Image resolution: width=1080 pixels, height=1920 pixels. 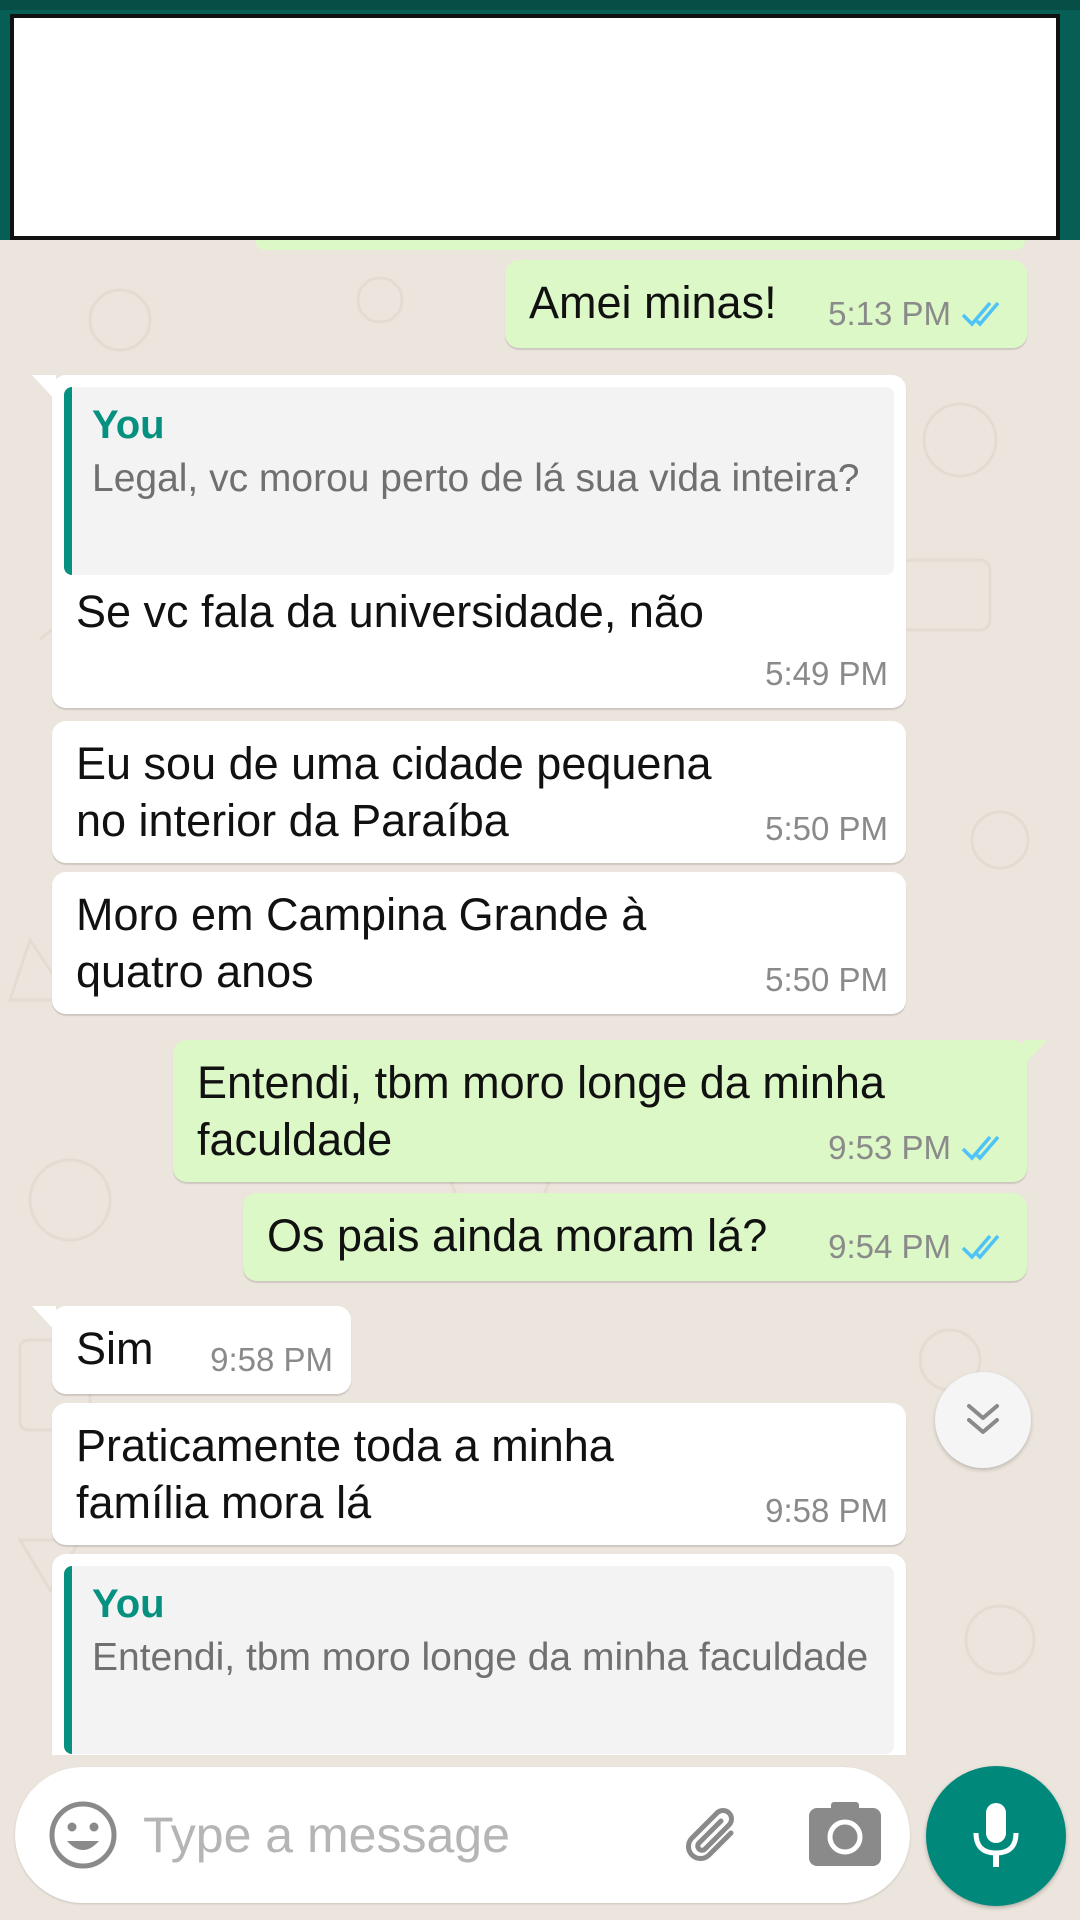 I want to click on microphone-button, so click(x=996, y=1836).